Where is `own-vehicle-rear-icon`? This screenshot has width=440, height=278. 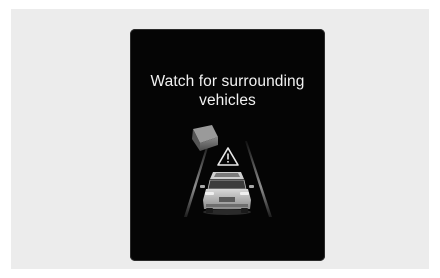
own-vehicle-rear-icon is located at coordinates (227, 193).